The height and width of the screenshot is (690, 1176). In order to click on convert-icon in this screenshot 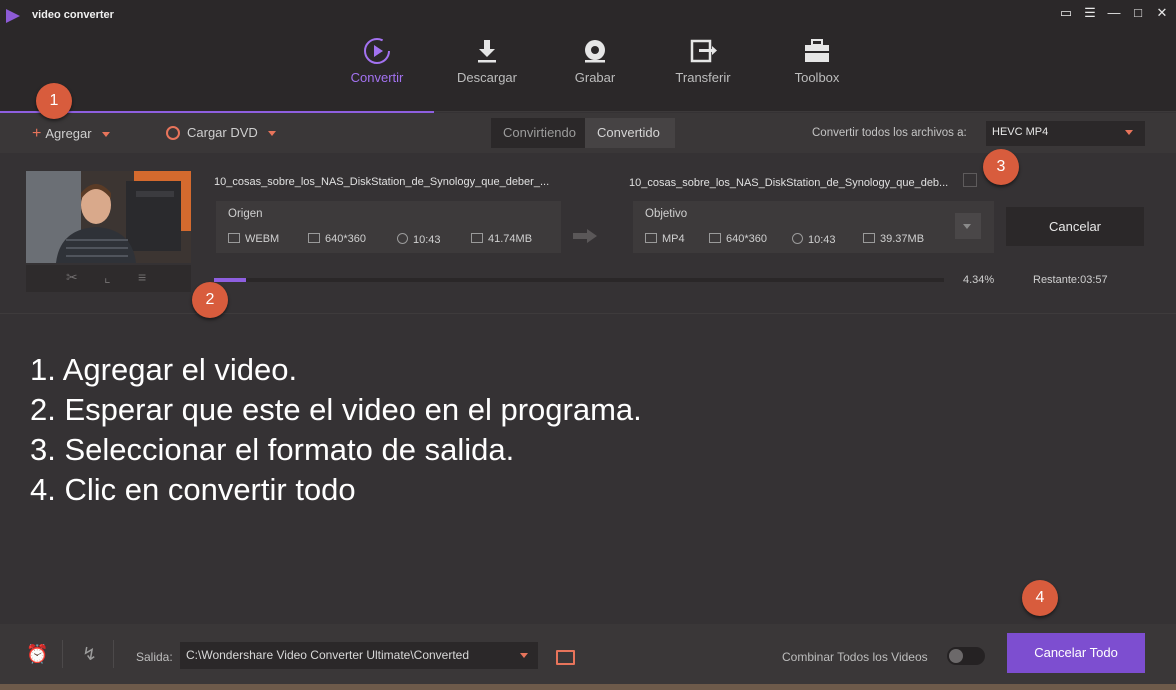, I will do `click(377, 51)`.